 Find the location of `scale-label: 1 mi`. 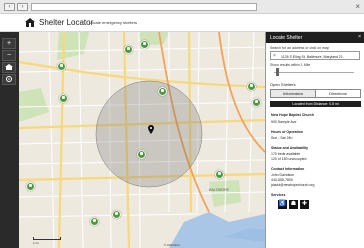

scale-label: 1 mi is located at coordinates (36, 243).